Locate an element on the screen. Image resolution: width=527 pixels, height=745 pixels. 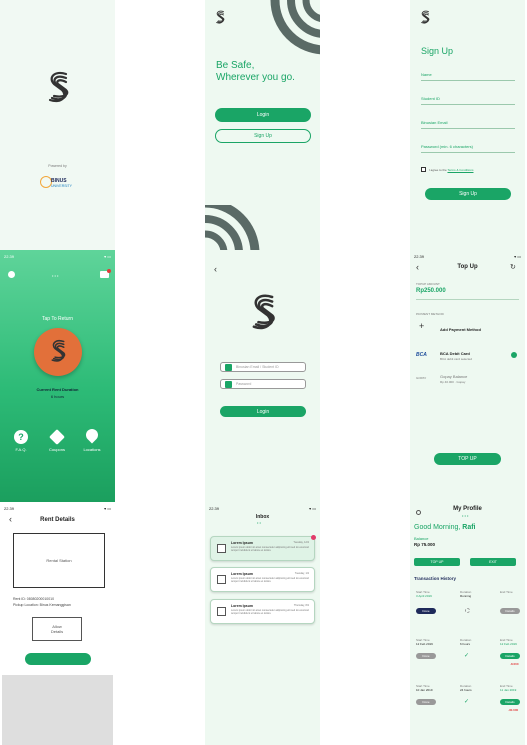
notification-dot is located at coordinates (109, 271).